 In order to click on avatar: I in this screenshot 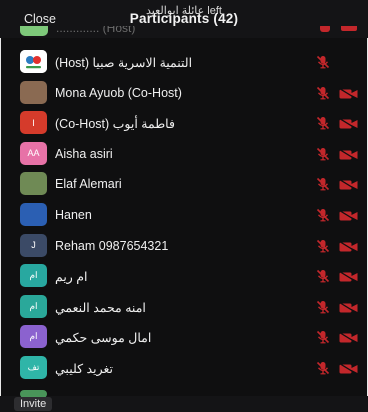, I will do `click(33, 123)`.